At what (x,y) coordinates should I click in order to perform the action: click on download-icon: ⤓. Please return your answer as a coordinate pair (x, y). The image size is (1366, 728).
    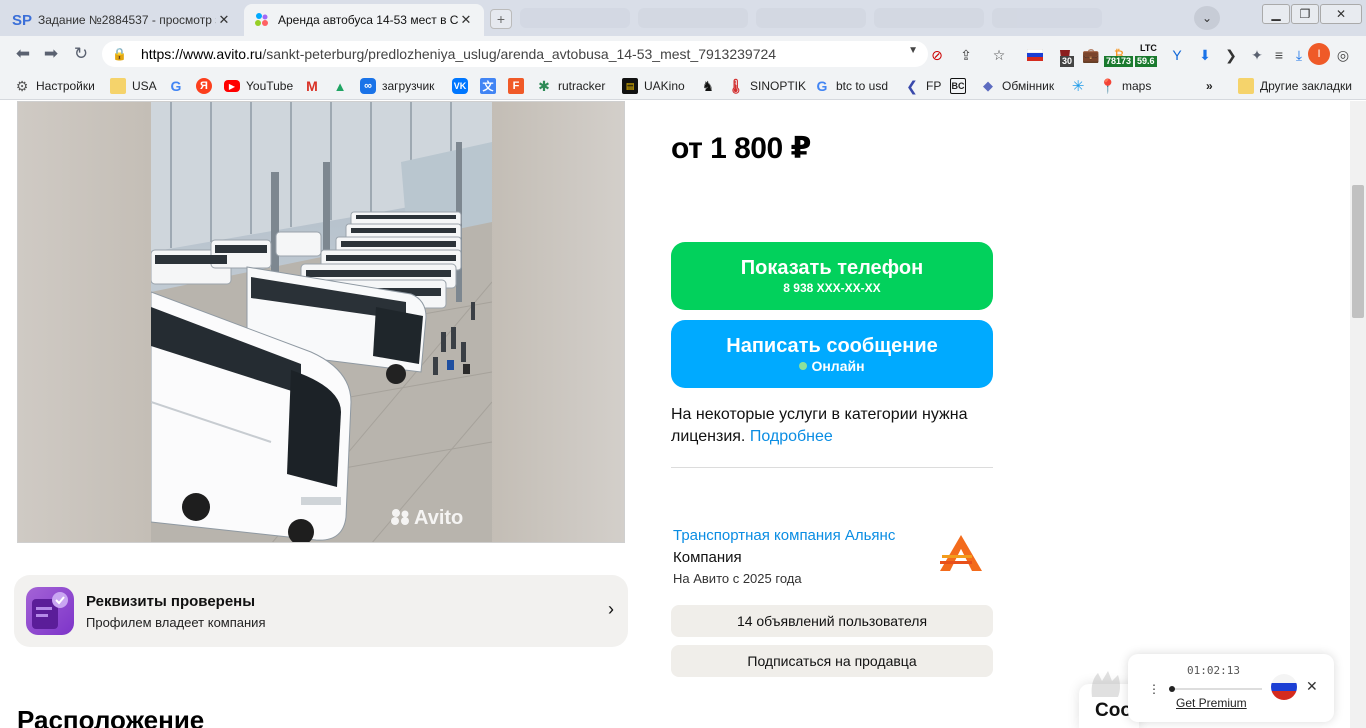
    Looking at the image, I should click on (1299, 55).